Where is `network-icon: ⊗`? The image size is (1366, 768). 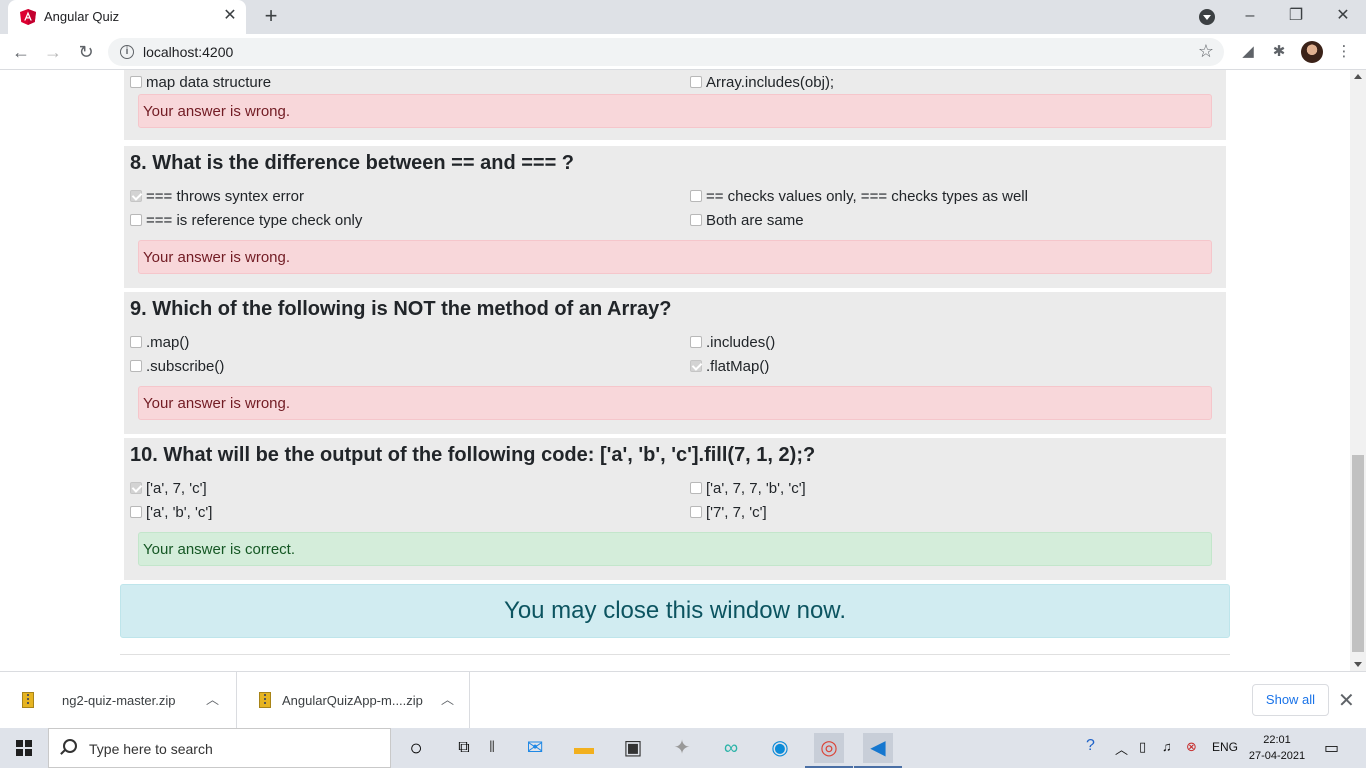
network-icon: ⊗ is located at coordinates (1191, 747).